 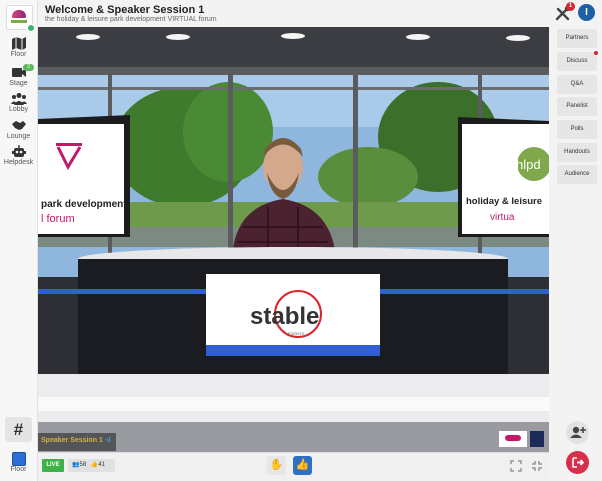 I want to click on live-badge: LIVE, so click(x=53, y=465).